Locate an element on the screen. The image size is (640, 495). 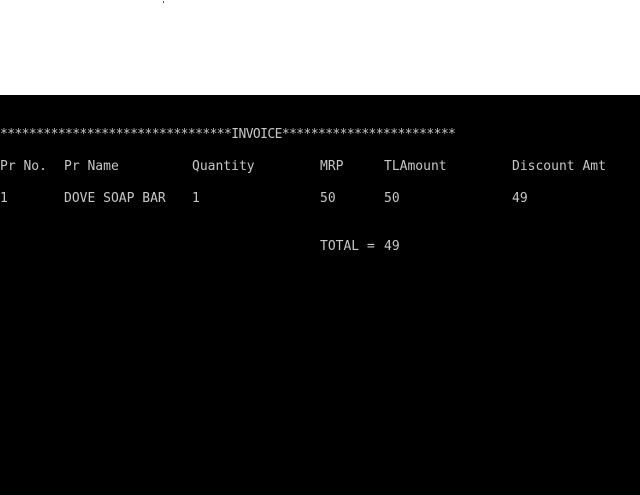
total-row: TOTAL = 49 is located at coordinates (320, 247).